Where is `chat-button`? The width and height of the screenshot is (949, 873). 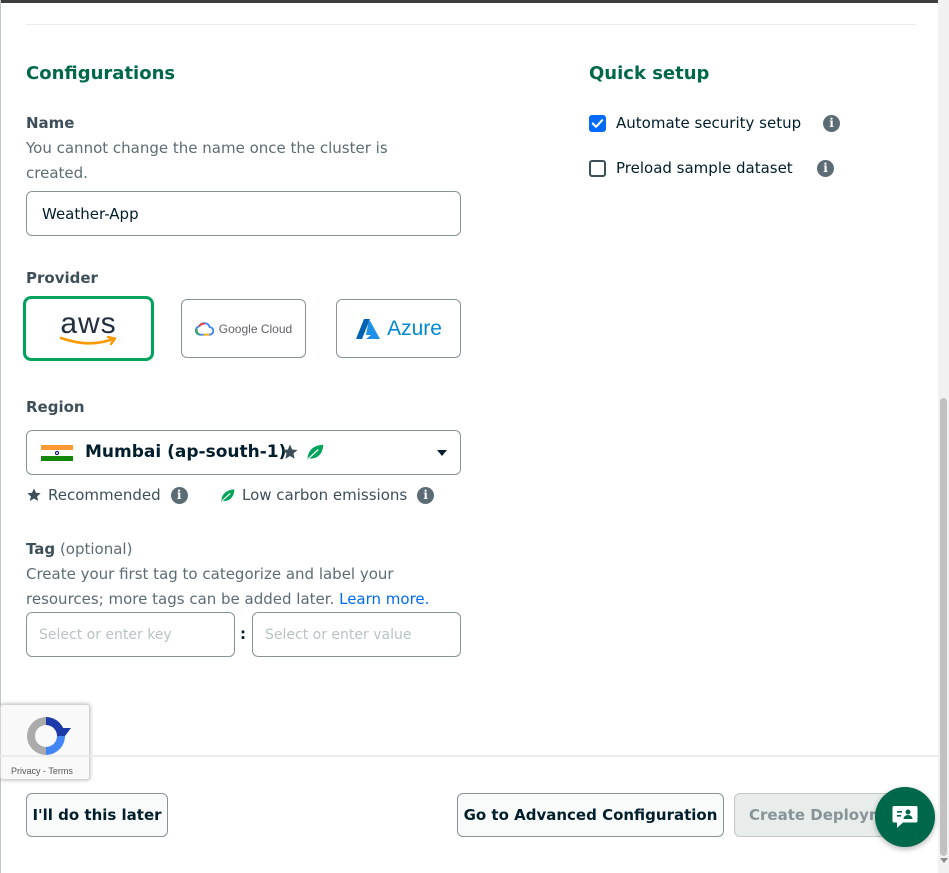
chat-button is located at coordinates (905, 817).